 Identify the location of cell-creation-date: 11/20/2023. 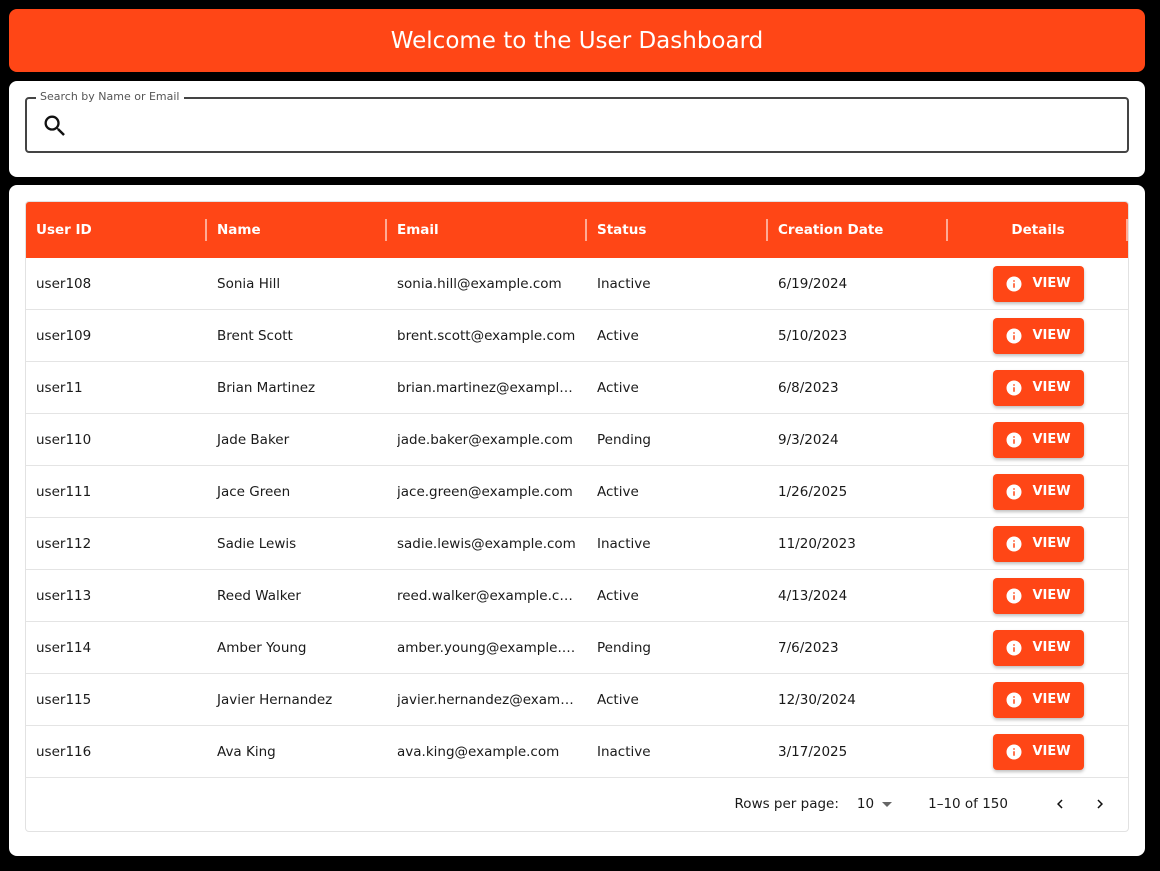
(817, 543).